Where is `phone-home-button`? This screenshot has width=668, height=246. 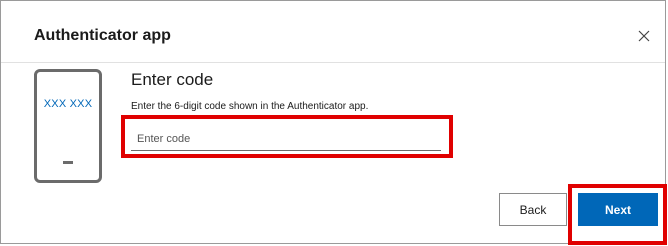
phone-home-button is located at coordinates (68, 162).